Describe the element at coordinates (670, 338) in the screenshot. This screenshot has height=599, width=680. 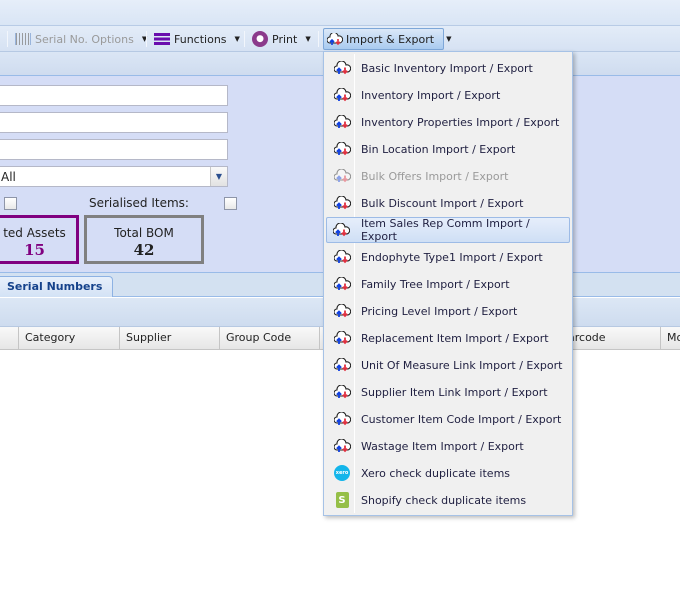
I see `column-header: Mo` at that location.